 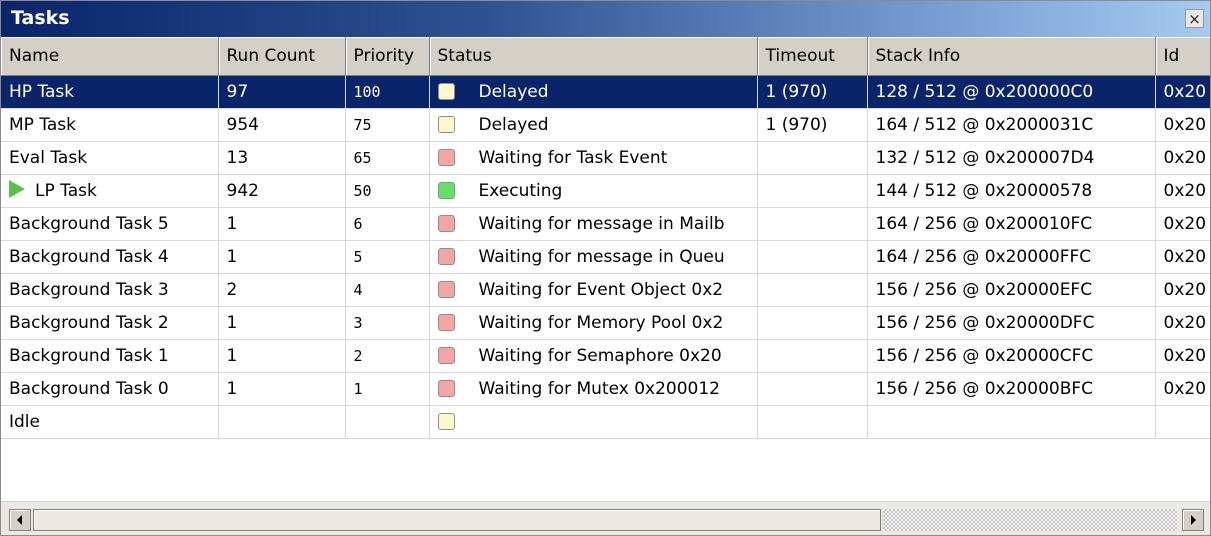 What do you see at coordinates (237, 91) in the screenshot?
I see `run-count-cell-text: 97` at bounding box center [237, 91].